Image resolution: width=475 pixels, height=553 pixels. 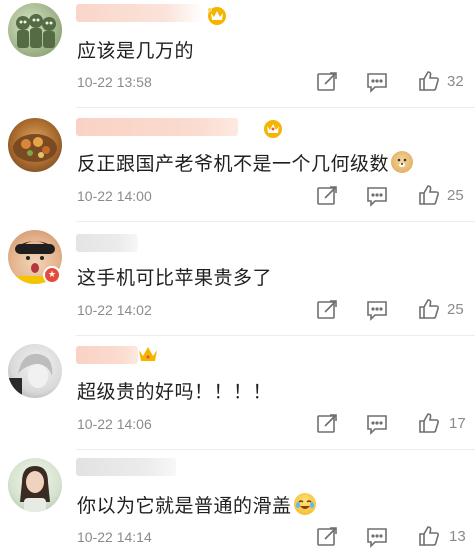 I want to click on verified-badge-icon: ★, so click(x=52, y=275).